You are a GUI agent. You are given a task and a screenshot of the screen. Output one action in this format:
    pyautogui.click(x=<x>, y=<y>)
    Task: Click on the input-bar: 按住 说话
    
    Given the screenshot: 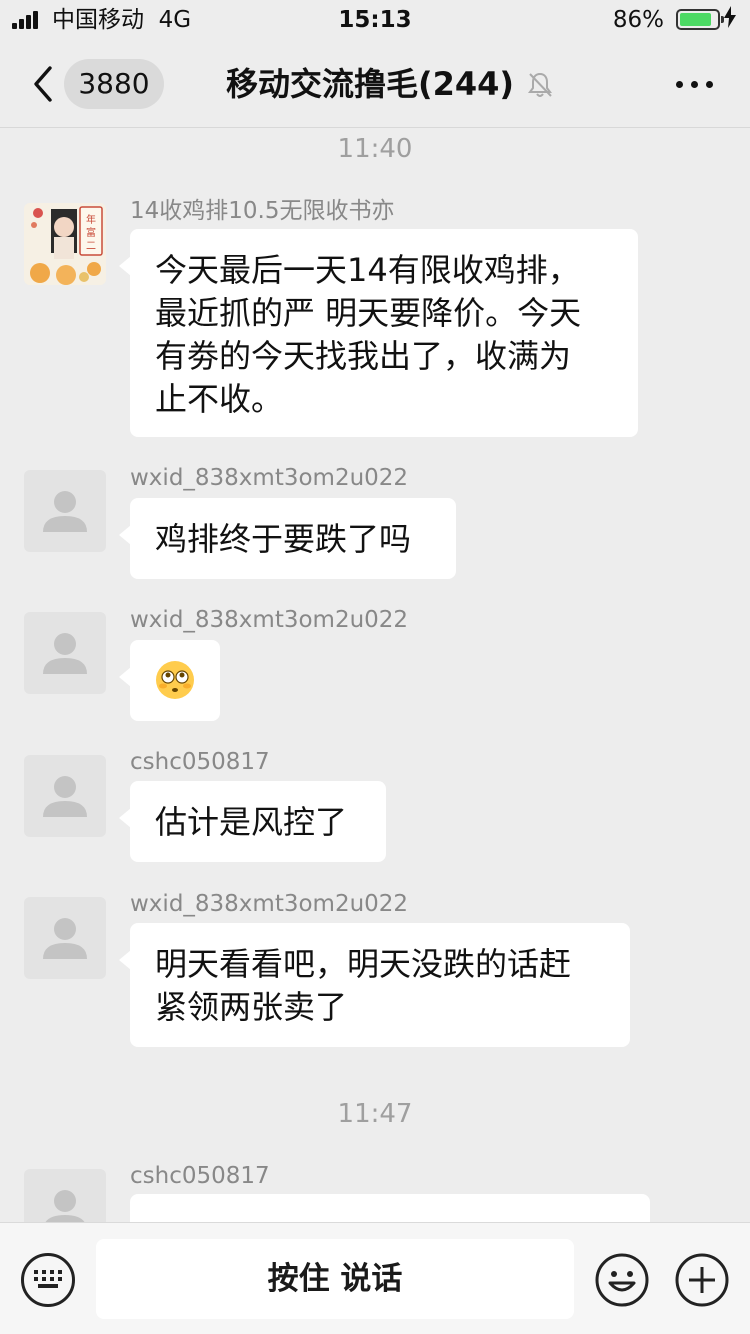 What is the action you would take?
    pyautogui.click(x=375, y=1278)
    